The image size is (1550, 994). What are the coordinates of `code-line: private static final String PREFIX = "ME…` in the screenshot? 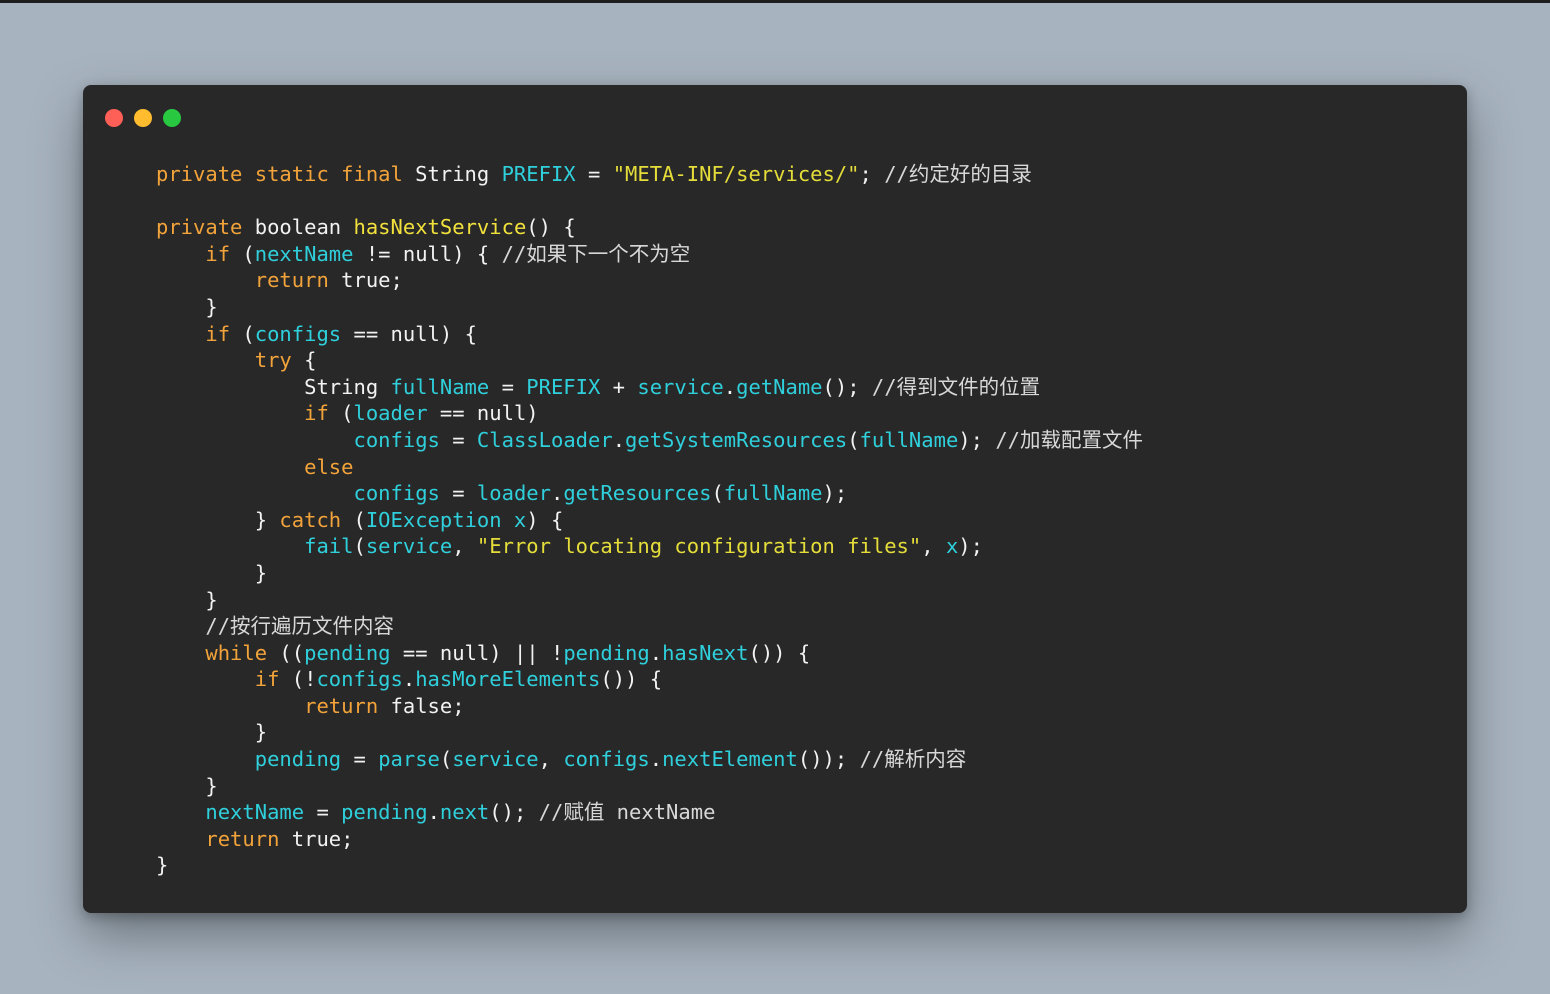 It's located at (649, 174).